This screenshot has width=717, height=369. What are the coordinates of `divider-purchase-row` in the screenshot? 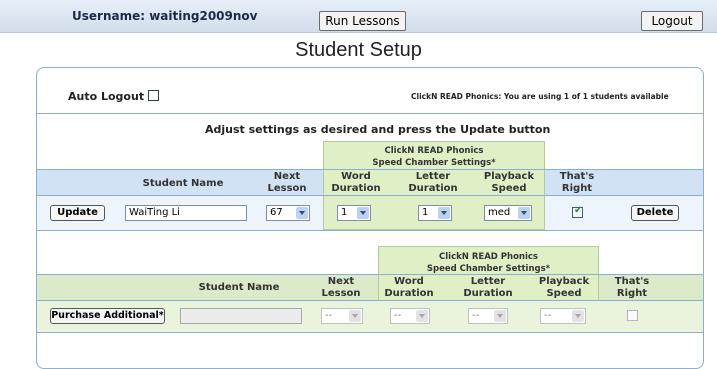 It's located at (370, 332).